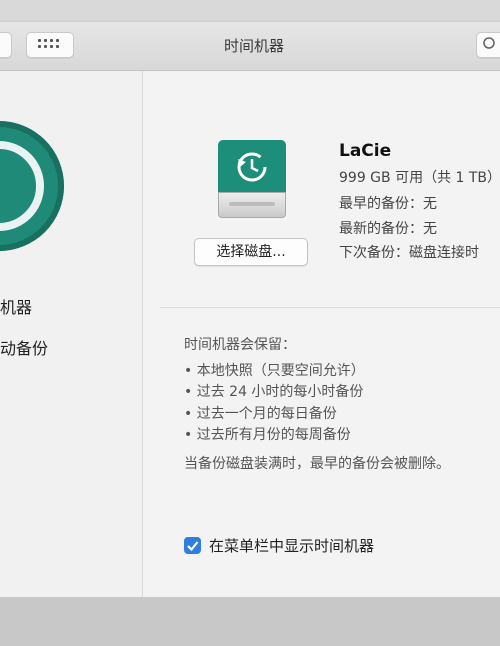  I want to click on sidebar-title: 机器, so click(16, 307).